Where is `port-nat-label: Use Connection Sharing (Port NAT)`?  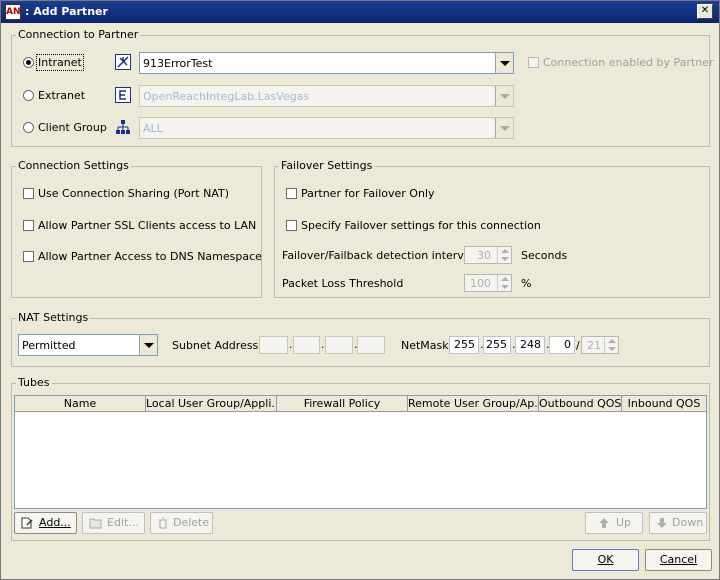
port-nat-label: Use Connection Sharing (Port NAT) is located at coordinates (133, 193).